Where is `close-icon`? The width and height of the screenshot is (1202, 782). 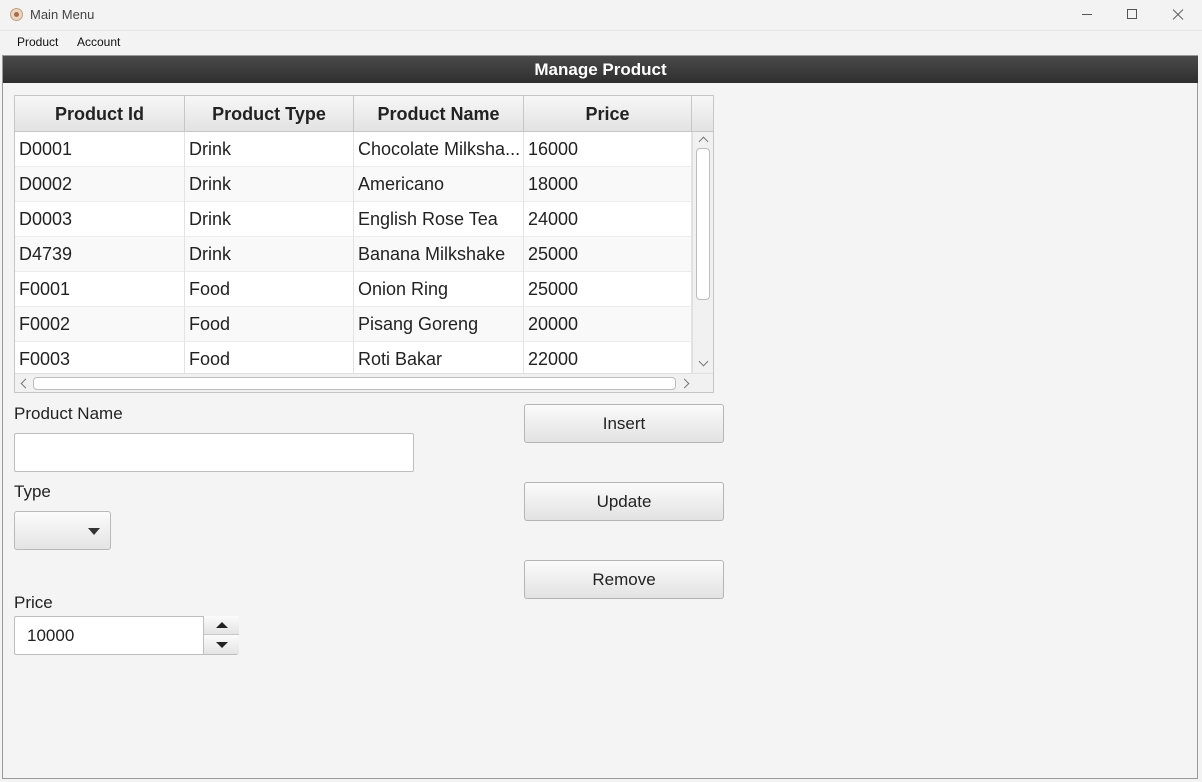
close-icon is located at coordinates (1178, 15).